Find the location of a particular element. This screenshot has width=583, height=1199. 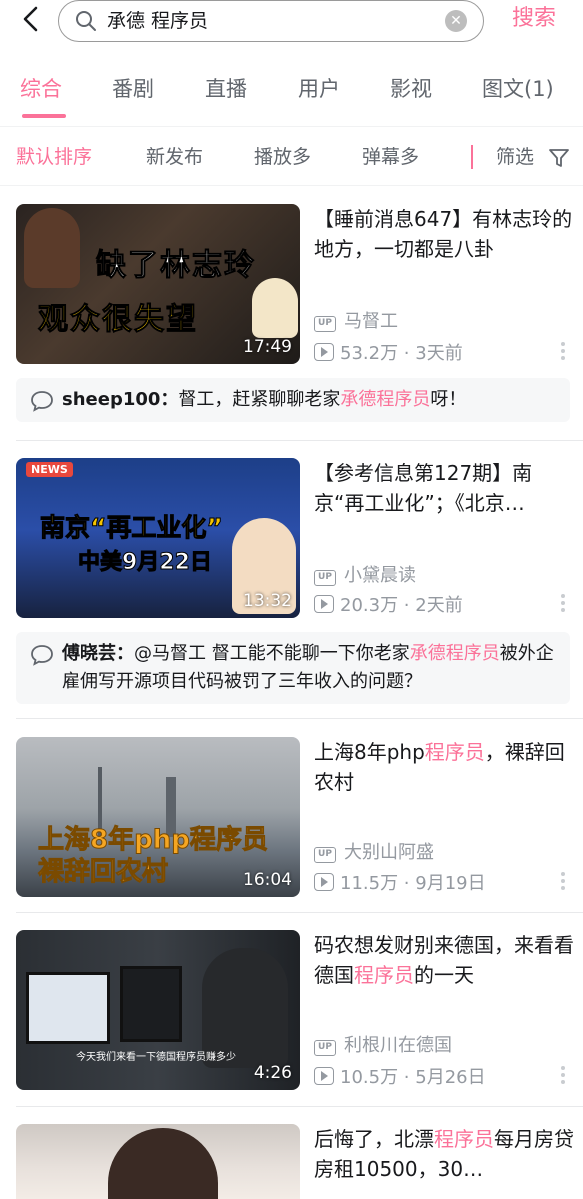

comment-text: 督工，赶紧聊聊老家 is located at coordinates (259, 399).